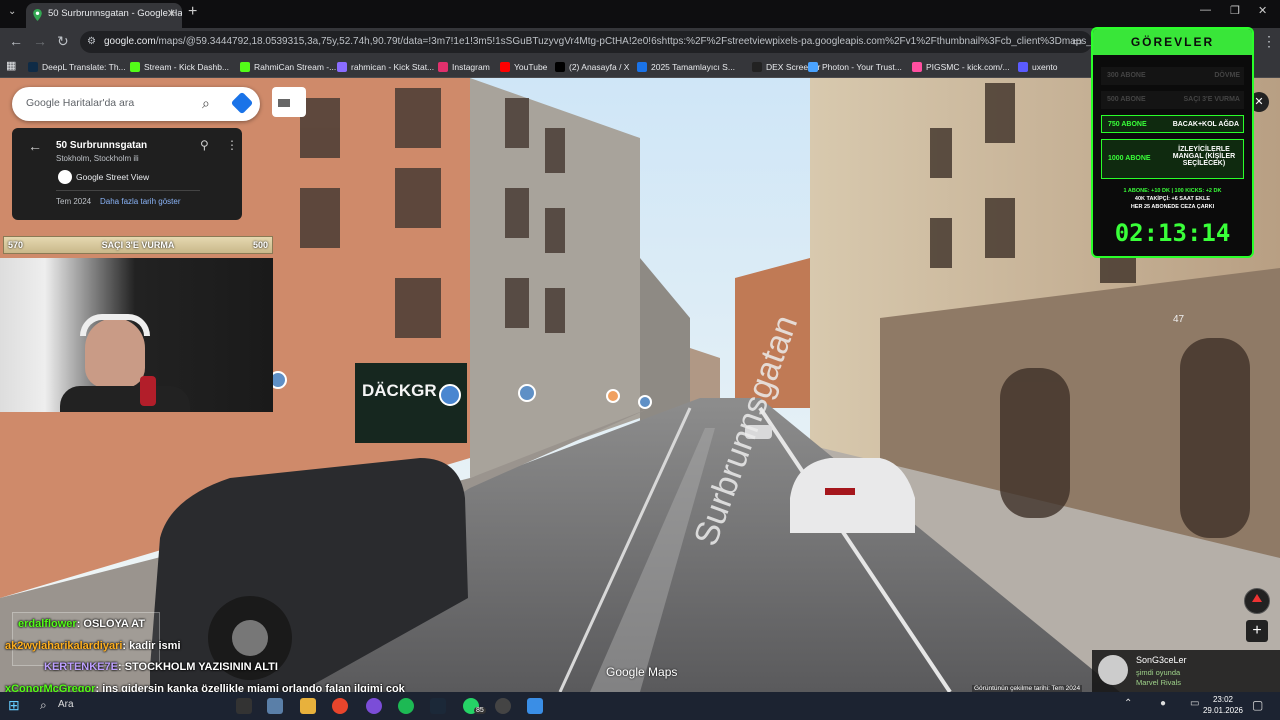  What do you see at coordinates (113, 177) in the screenshot?
I see `provider-label: Google Street View` at bounding box center [113, 177].